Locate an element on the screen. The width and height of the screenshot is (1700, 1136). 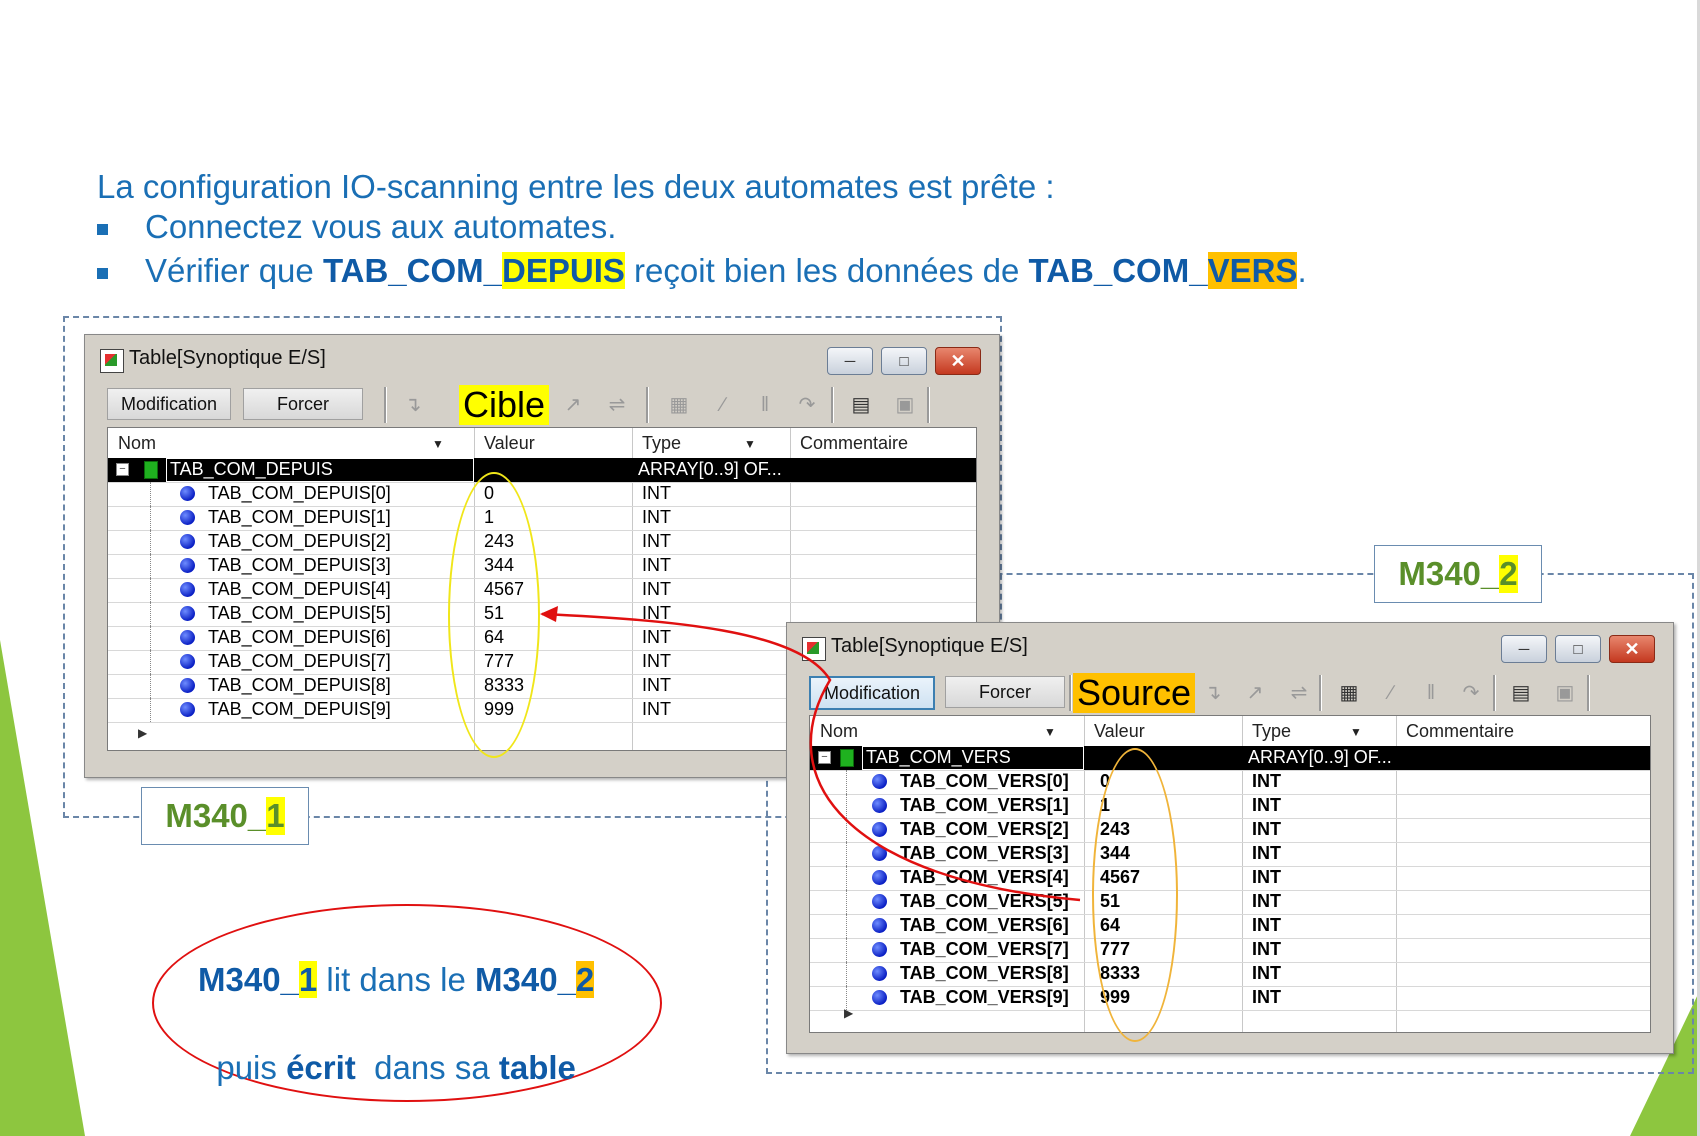
cell-name: TAB_COM_DEPUIS[8] is located at coordinates (299, 685).